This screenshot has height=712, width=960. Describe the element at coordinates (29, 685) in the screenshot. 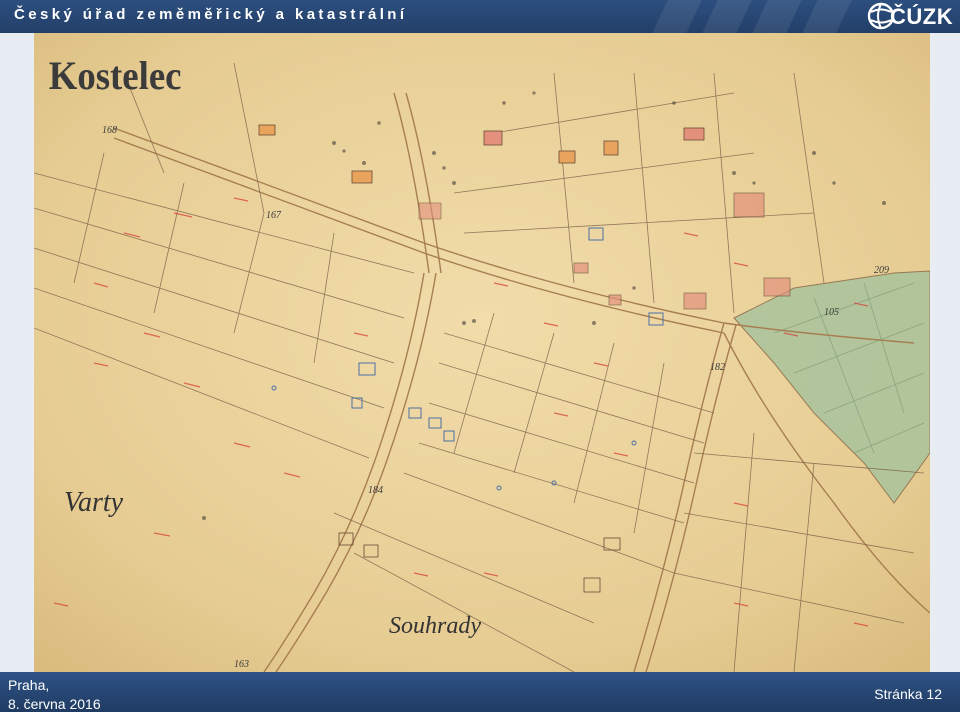

I see `footer-place: Praha,` at that location.